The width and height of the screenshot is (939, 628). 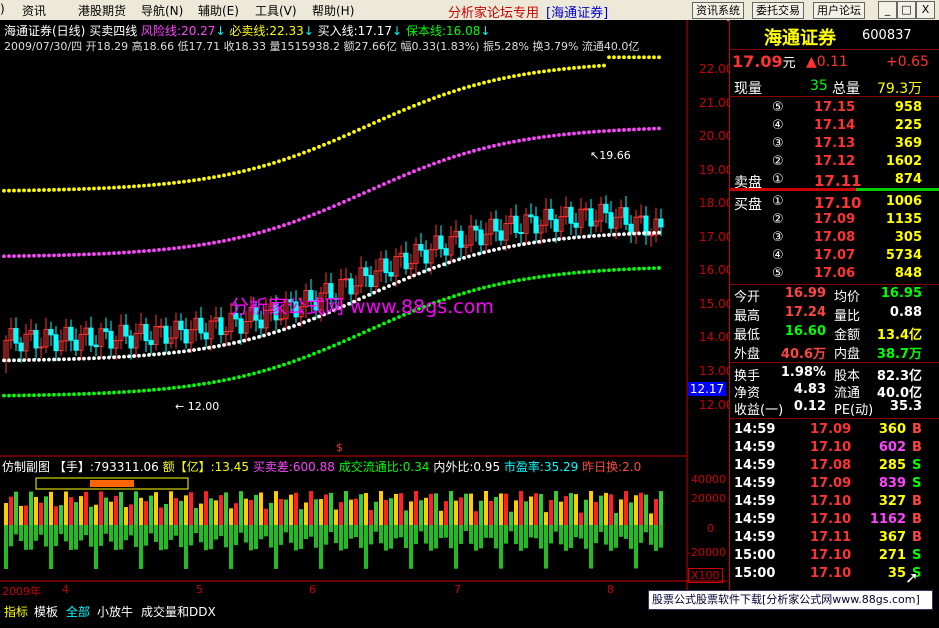 I want to click on tab-xiaofangniu: 小放牛, so click(x=115, y=611).